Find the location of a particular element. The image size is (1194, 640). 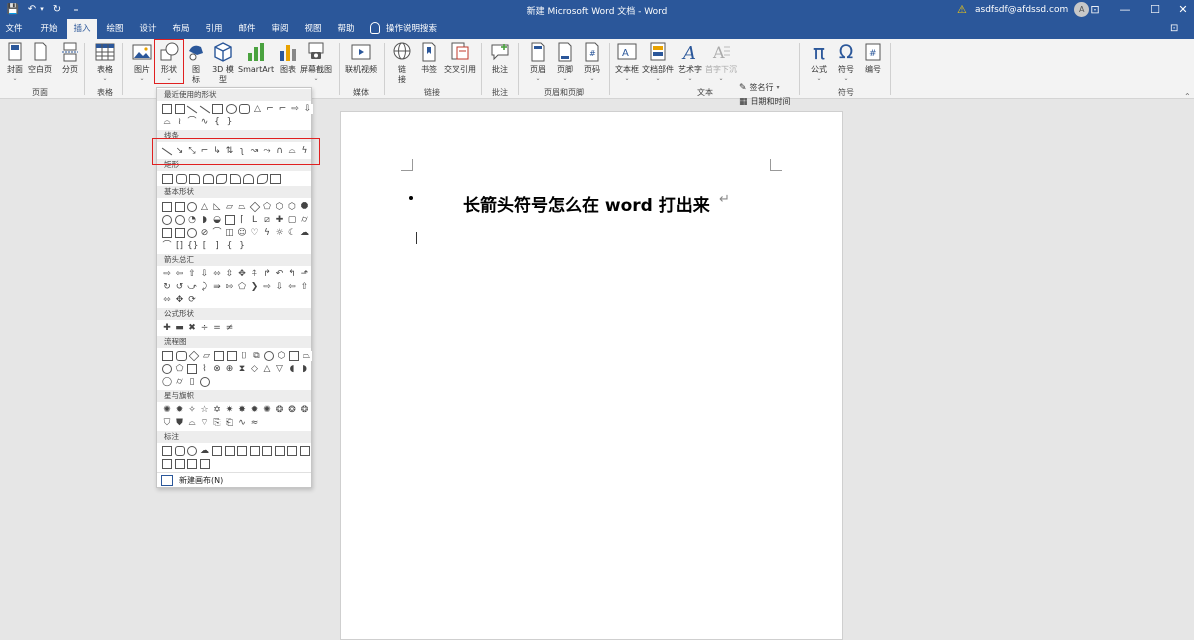

left-arrow-callout-shape: ⇦ is located at coordinates (292, 287).